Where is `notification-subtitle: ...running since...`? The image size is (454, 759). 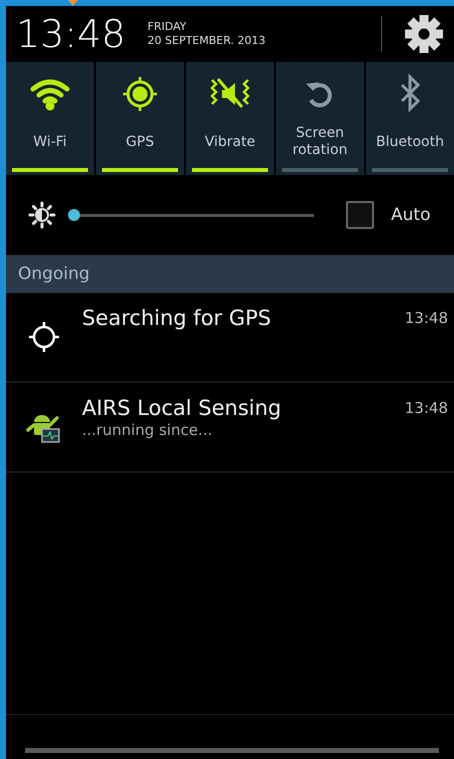
notification-subtitle: ...running since... is located at coordinates (148, 430).